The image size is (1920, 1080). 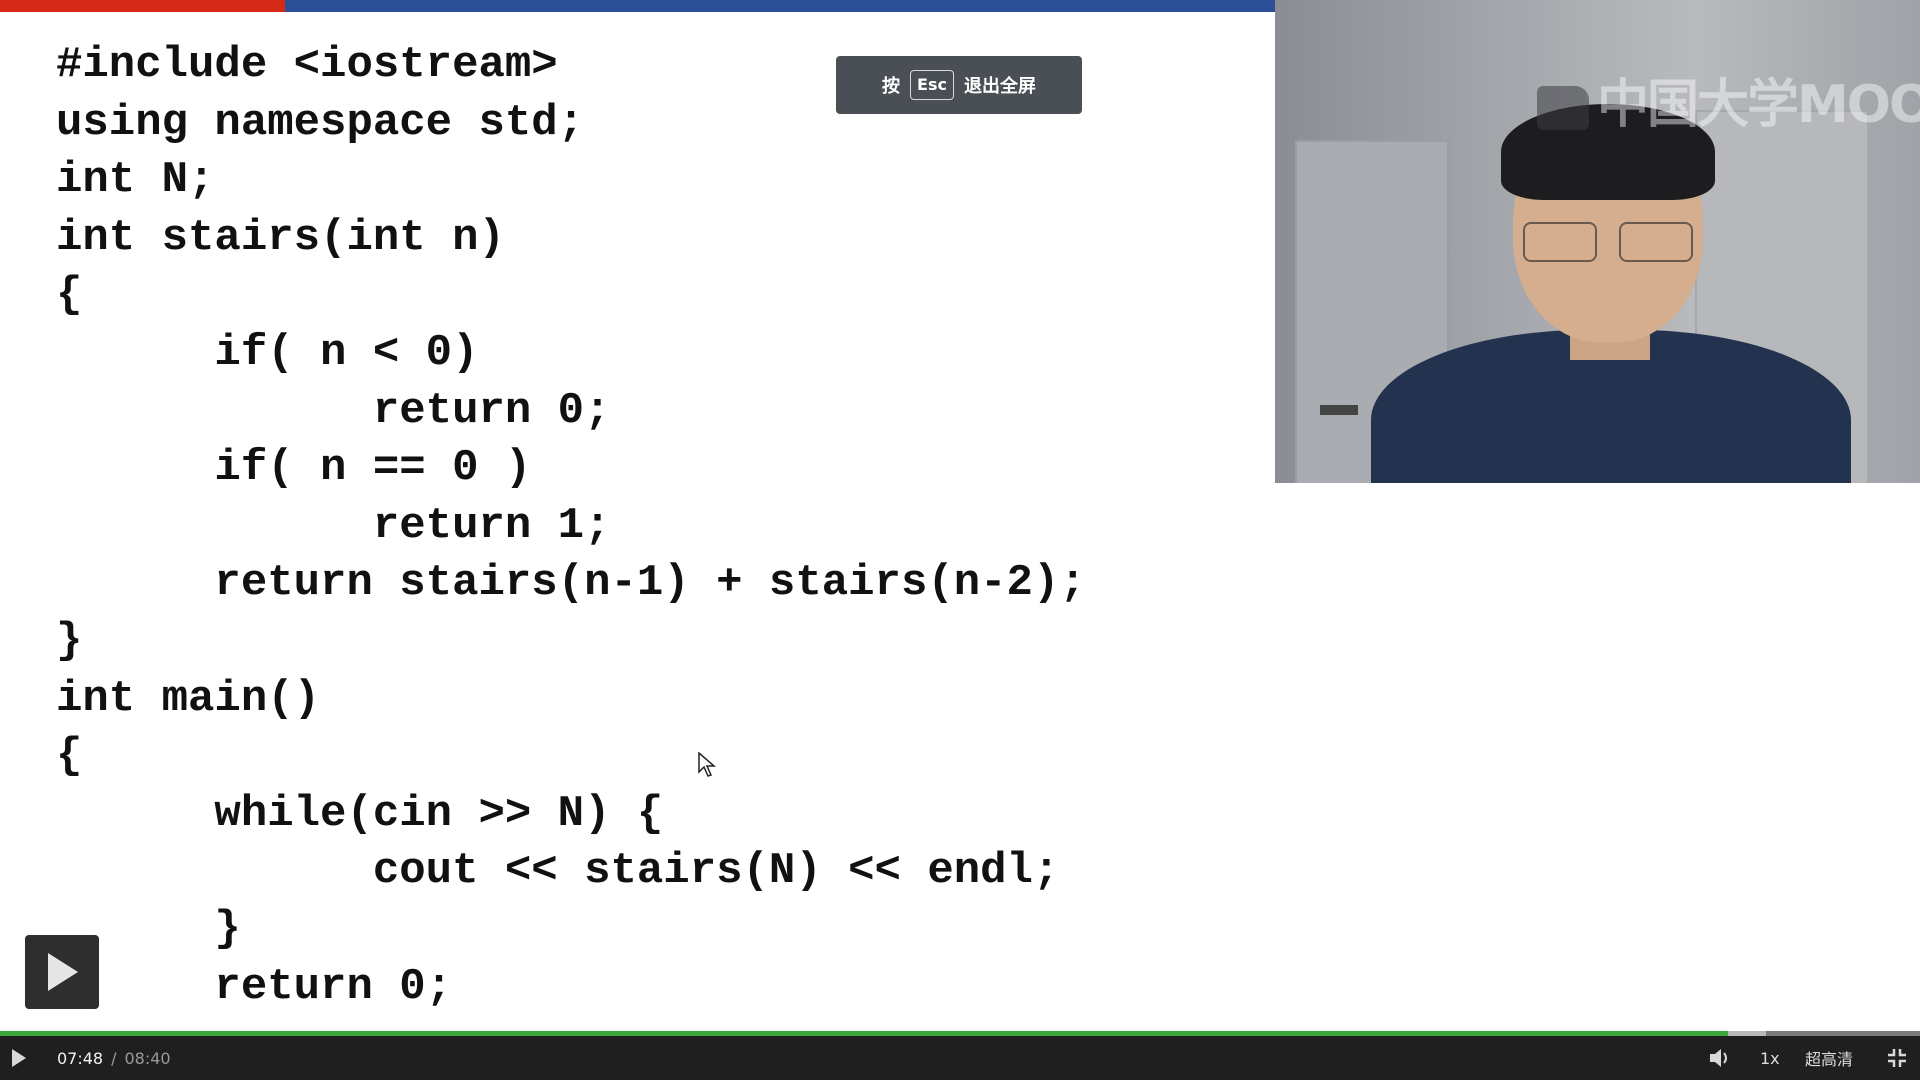 What do you see at coordinates (891, 86) in the screenshot?
I see `esc-hint-prefix: 按` at bounding box center [891, 86].